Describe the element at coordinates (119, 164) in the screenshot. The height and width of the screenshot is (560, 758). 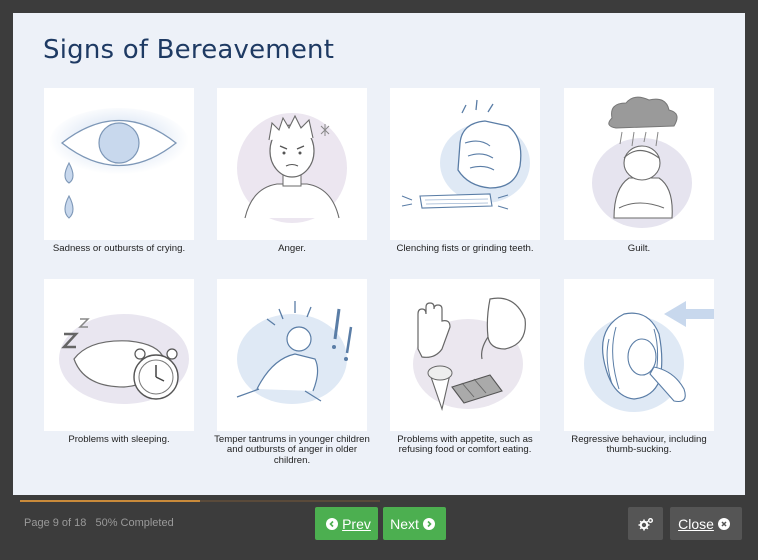
I see `crying-eye-illustration` at that location.